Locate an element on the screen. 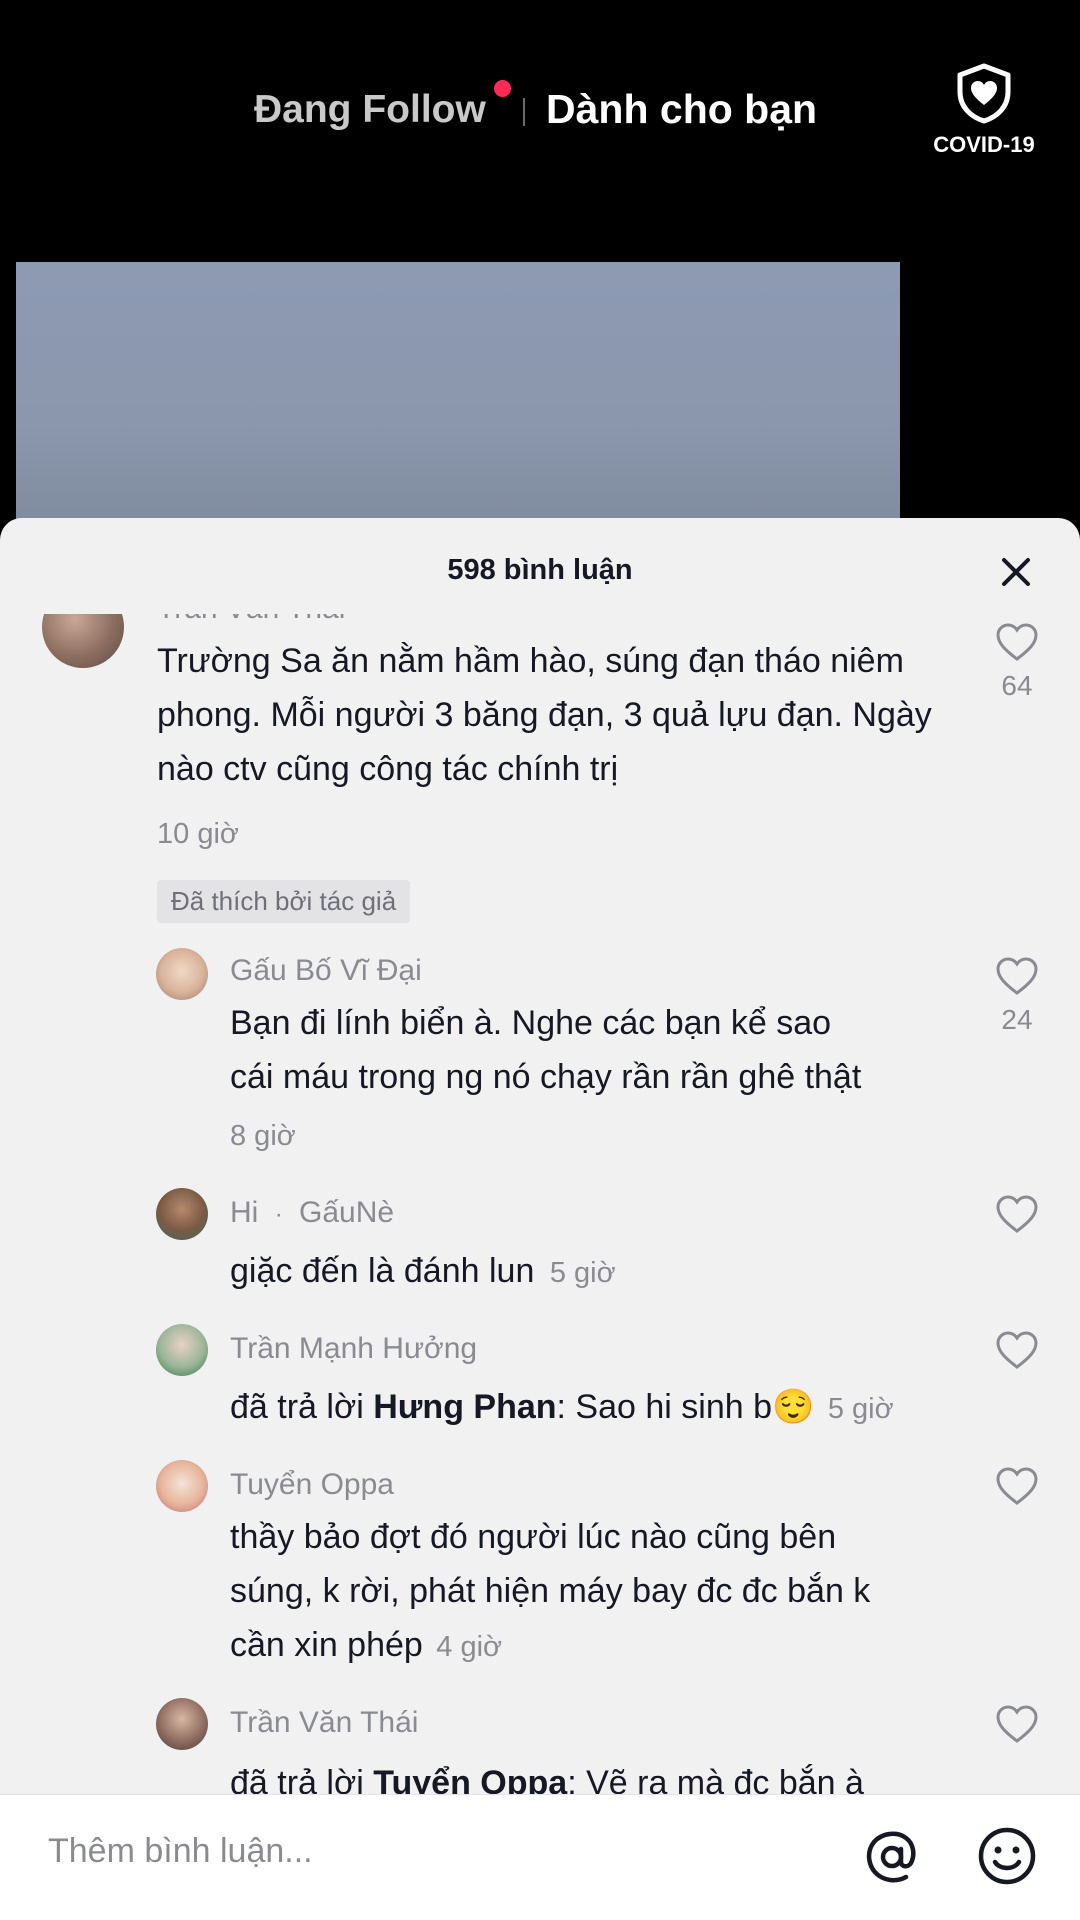 This screenshot has height=1920, width=1080. comment-text: đã trả lời Tuyển Oppa: Vẽ ra mà đc bắn à is located at coordinates (547, 1775).